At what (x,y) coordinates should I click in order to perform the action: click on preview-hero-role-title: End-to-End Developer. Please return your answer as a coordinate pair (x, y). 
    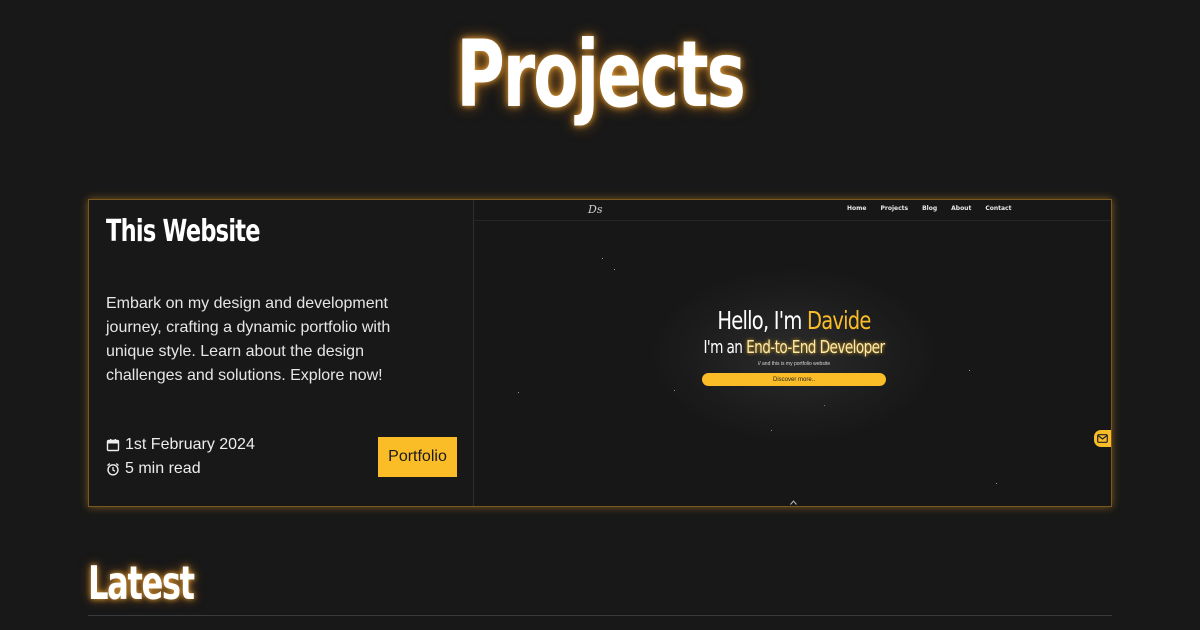
    Looking at the image, I should click on (815, 347).